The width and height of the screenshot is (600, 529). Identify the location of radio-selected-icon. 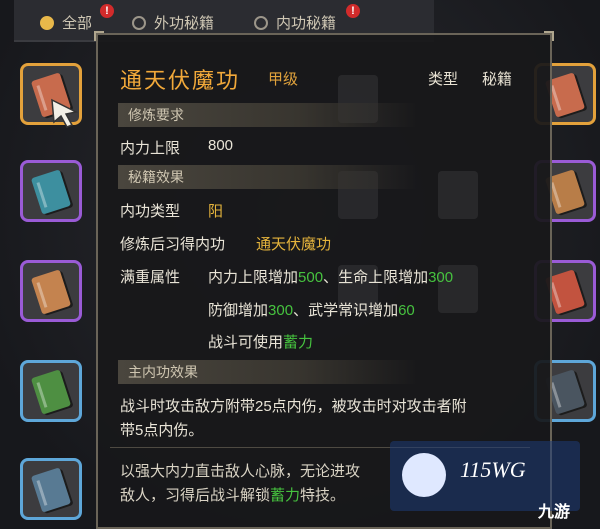
(47, 22).